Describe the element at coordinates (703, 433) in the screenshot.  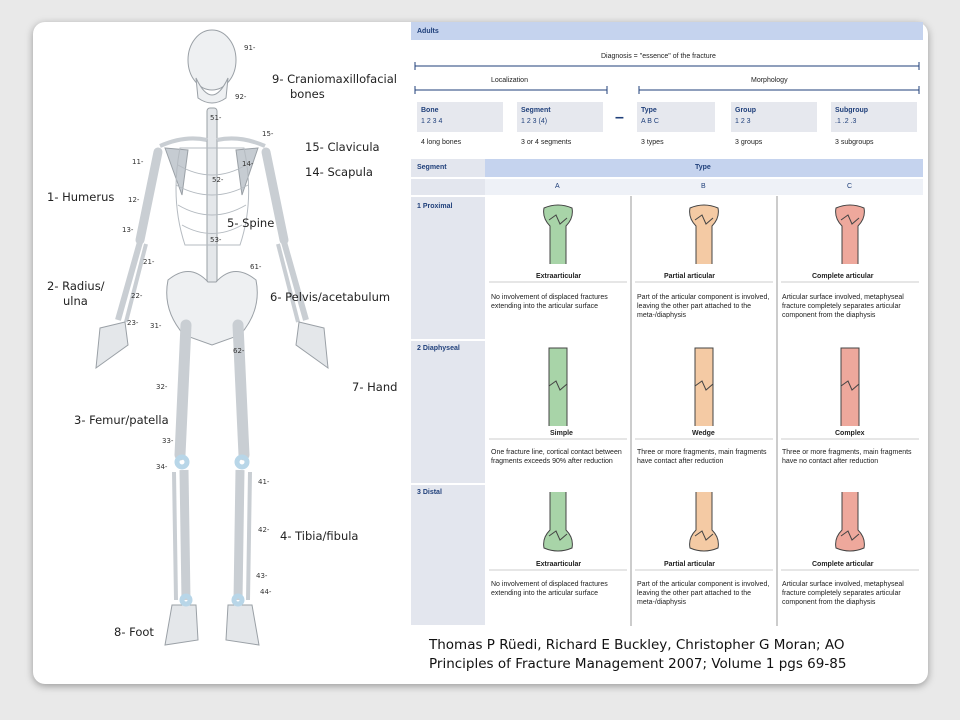
I see `cell-2b-title: Wedge` at that location.